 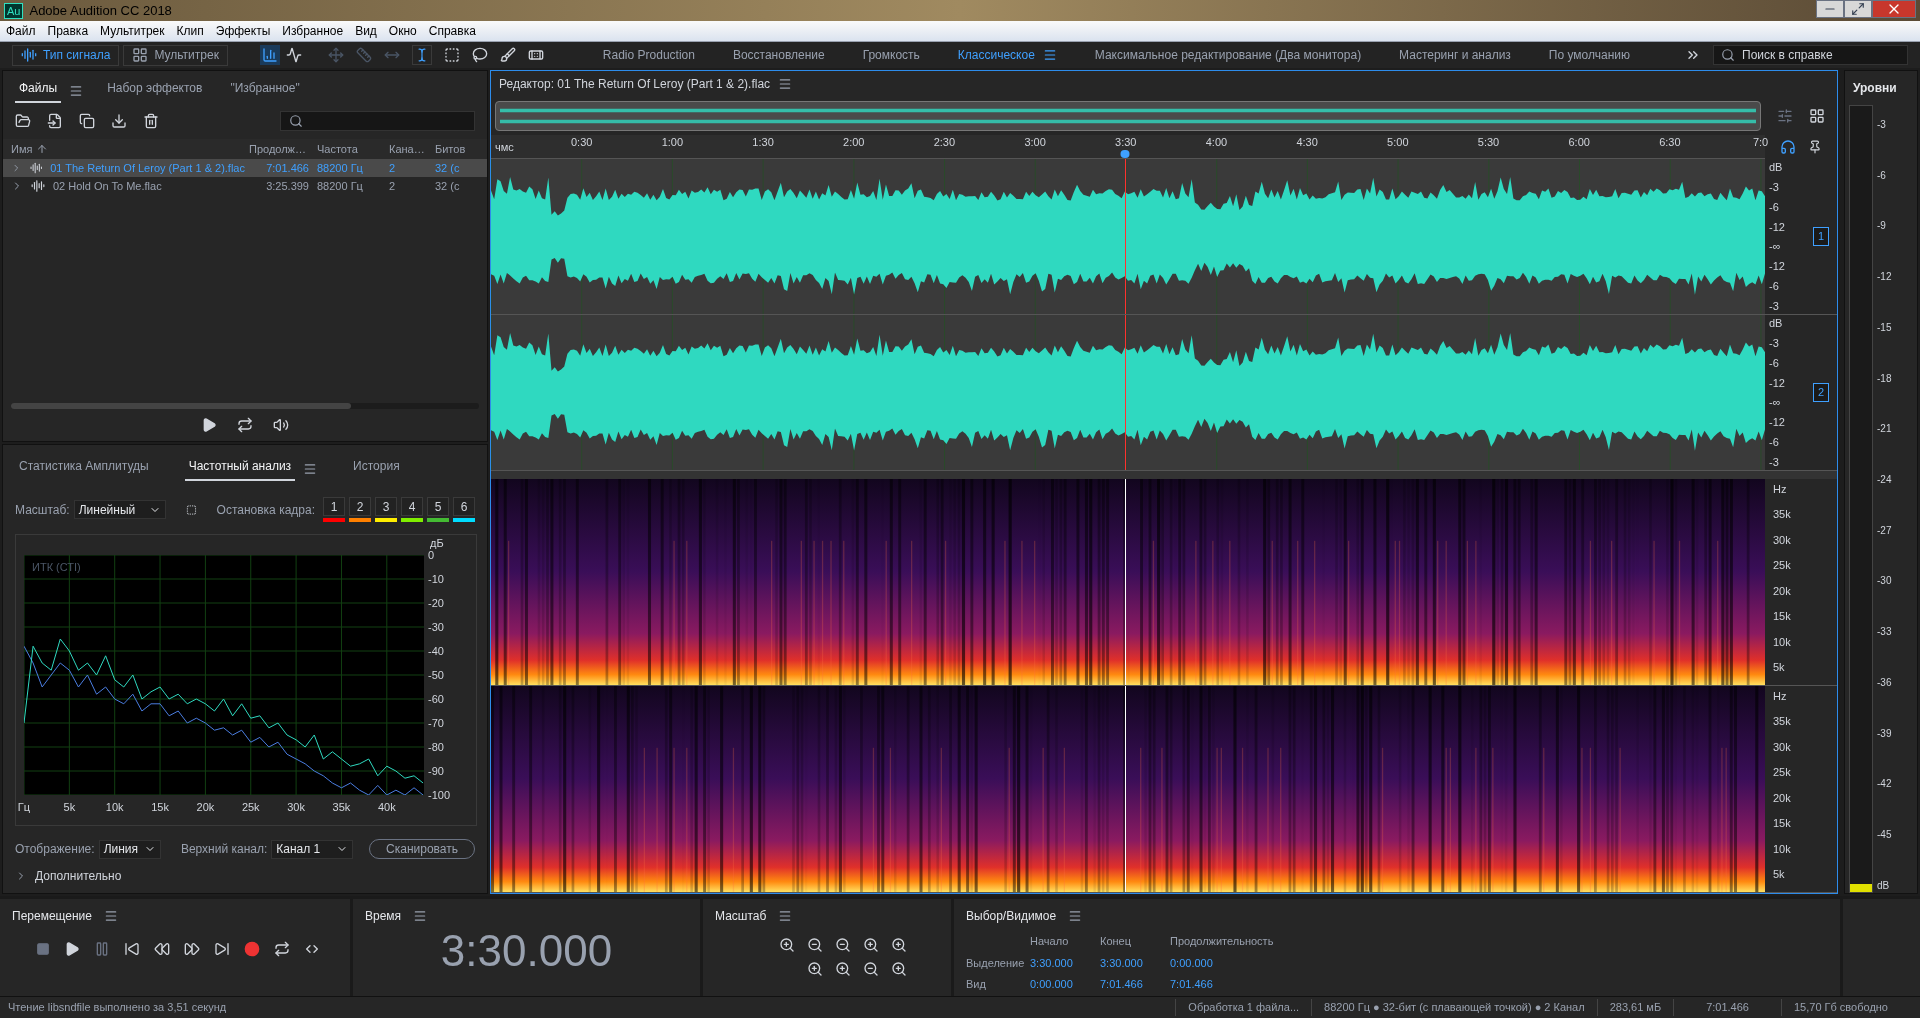 What do you see at coordinates (1455, 55) in the screenshot?
I see `workspace-tab: Мастеринг и анализ` at bounding box center [1455, 55].